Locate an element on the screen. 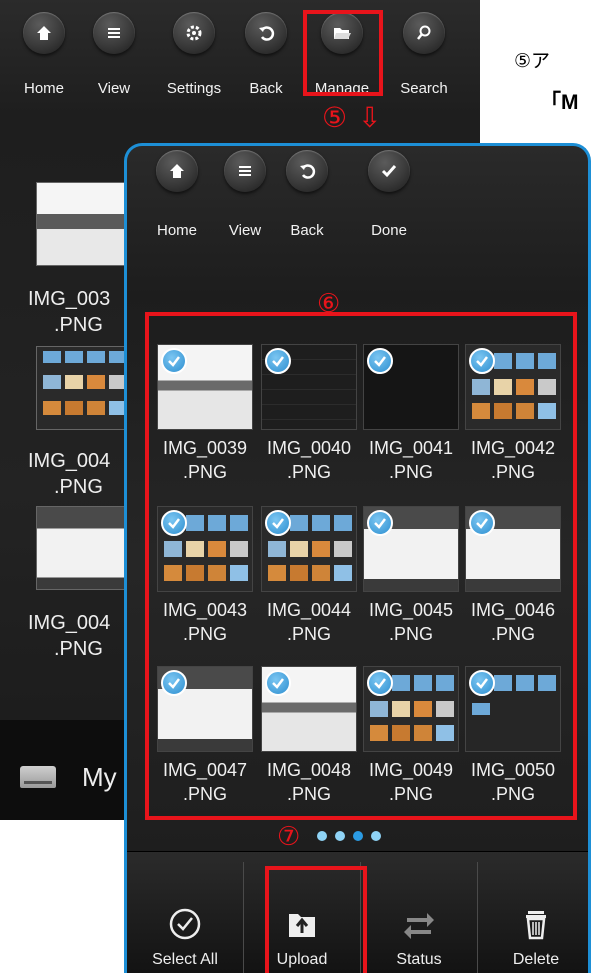 This screenshot has width=592, height=973. file-item: IMG_0050 .PNG is located at coordinates (513, 736).